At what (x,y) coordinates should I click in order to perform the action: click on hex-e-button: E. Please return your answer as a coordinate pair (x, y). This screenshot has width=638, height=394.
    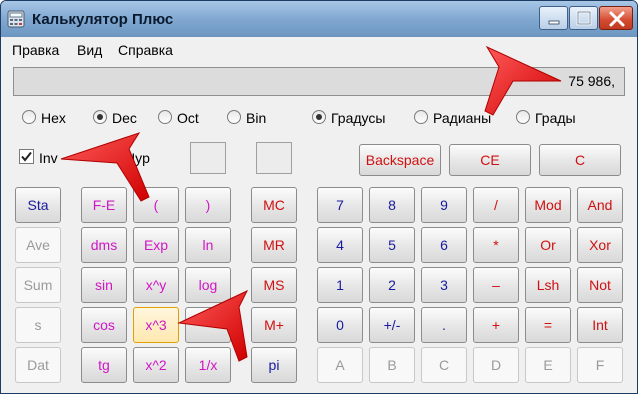
    Looking at the image, I should click on (548, 365).